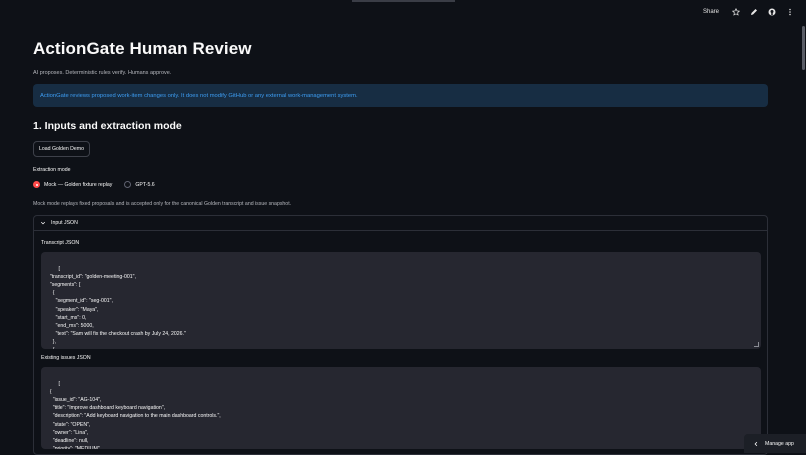 Image resolution: width=806 pixels, height=455 pixels. What do you see at coordinates (803, 48) in the screenshot?
I see `page-scrollbar` at bounding box center [803, 48].